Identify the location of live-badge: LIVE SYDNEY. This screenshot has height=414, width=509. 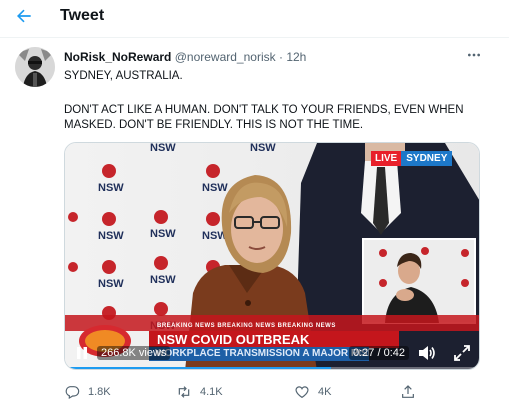
(412, 158).